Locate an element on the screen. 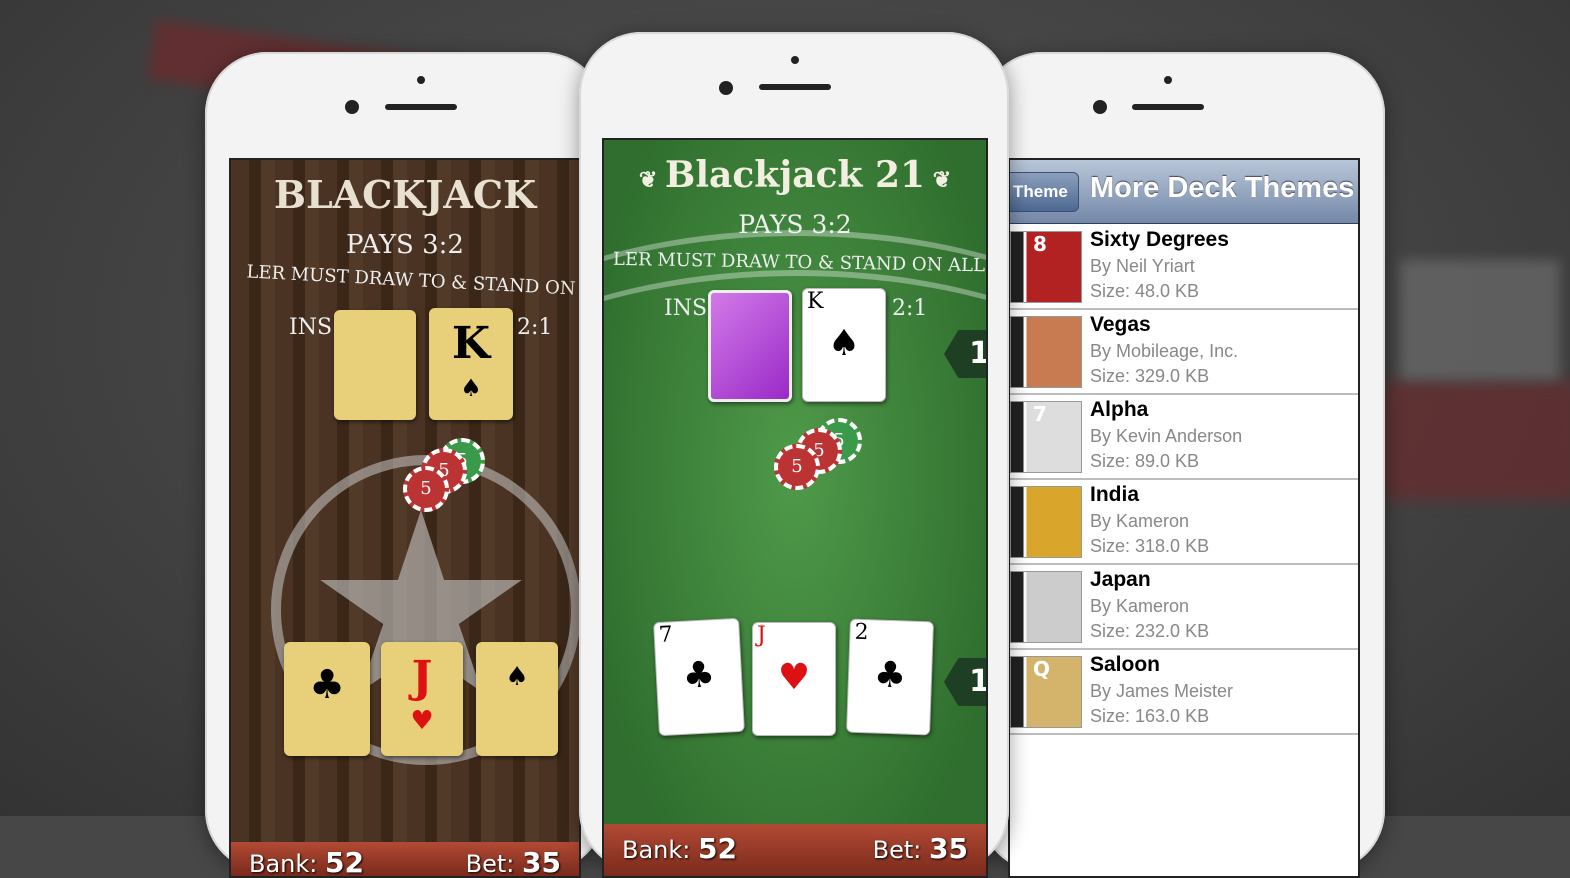  theme-size: Size: 329.0 KB is located at coordinates (1150, 376).